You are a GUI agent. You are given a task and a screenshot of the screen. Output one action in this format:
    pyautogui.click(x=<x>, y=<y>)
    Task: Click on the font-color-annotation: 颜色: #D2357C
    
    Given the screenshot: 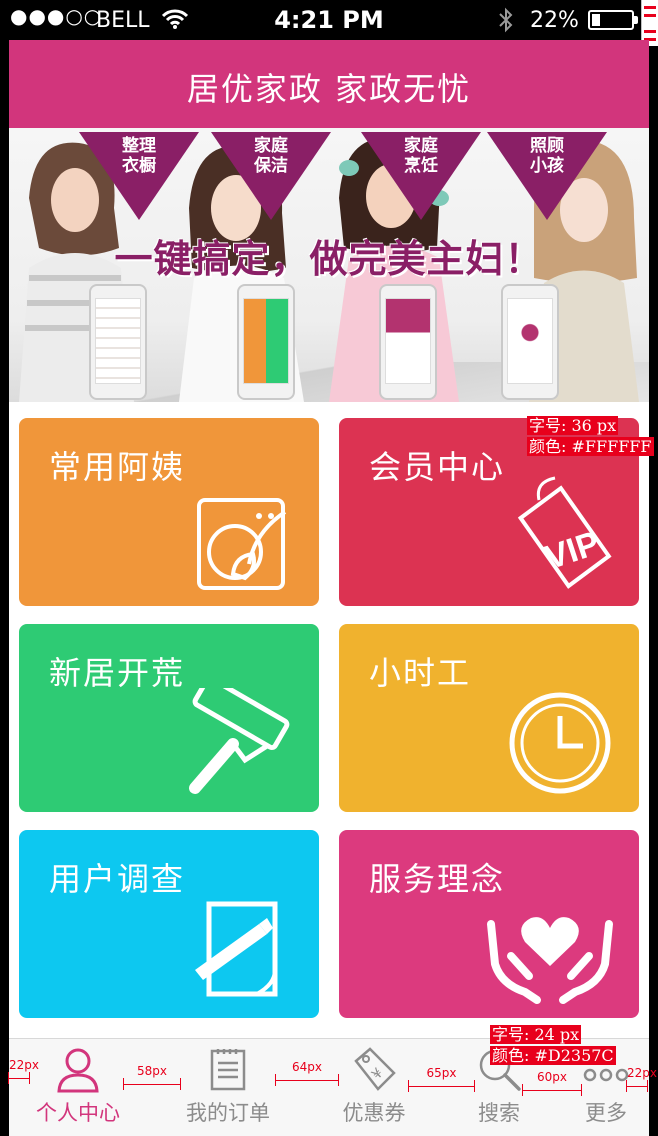 What is the action you would take?
    pyautogui.click(x=553, y=1055)
    